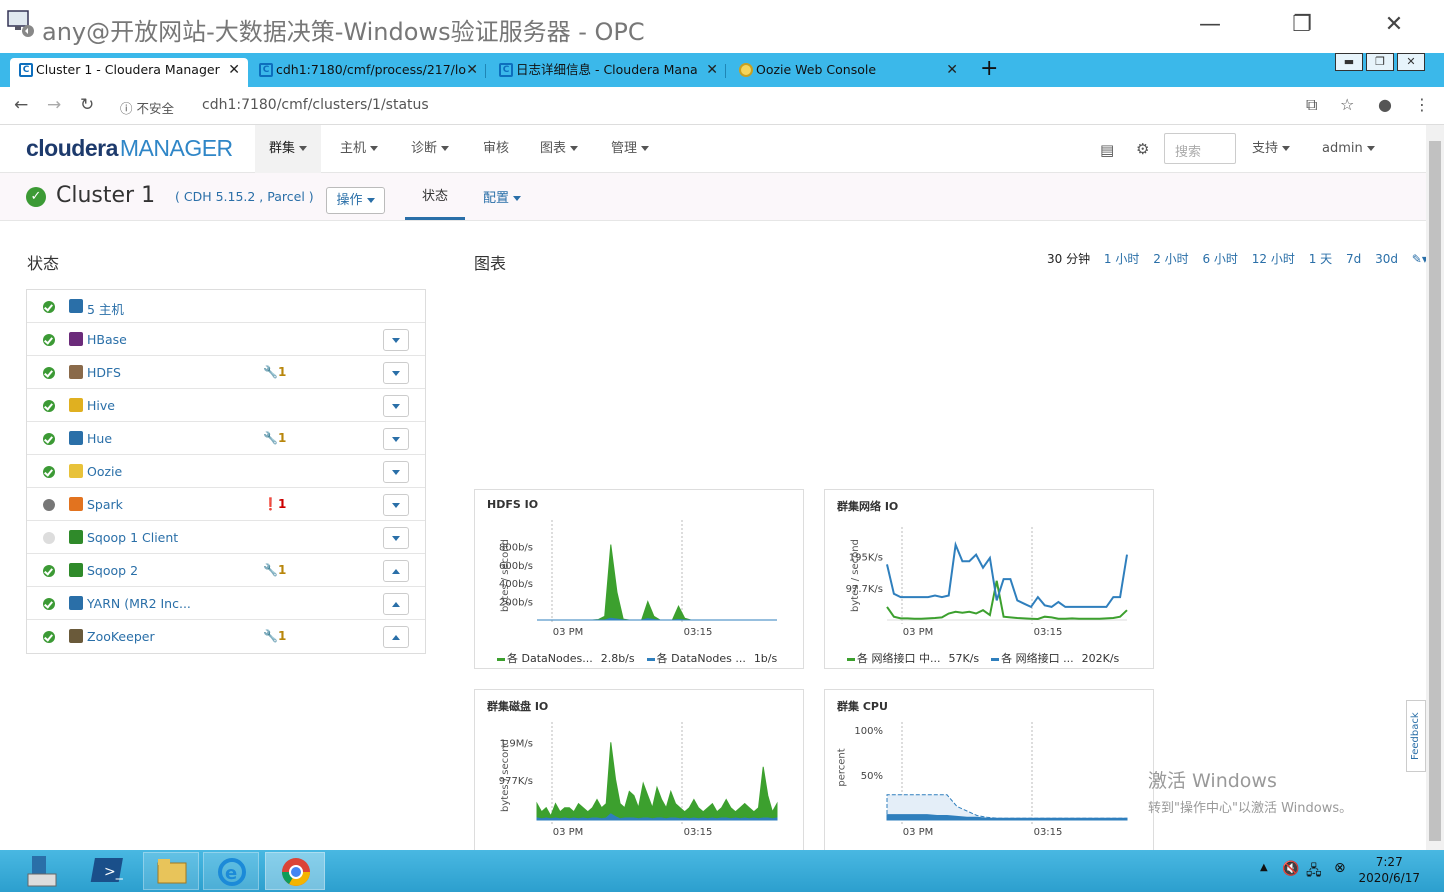 This screenshot has height=894, width=1444. I want to click on running-commands-icon: ⚙, so click(1142, 149).